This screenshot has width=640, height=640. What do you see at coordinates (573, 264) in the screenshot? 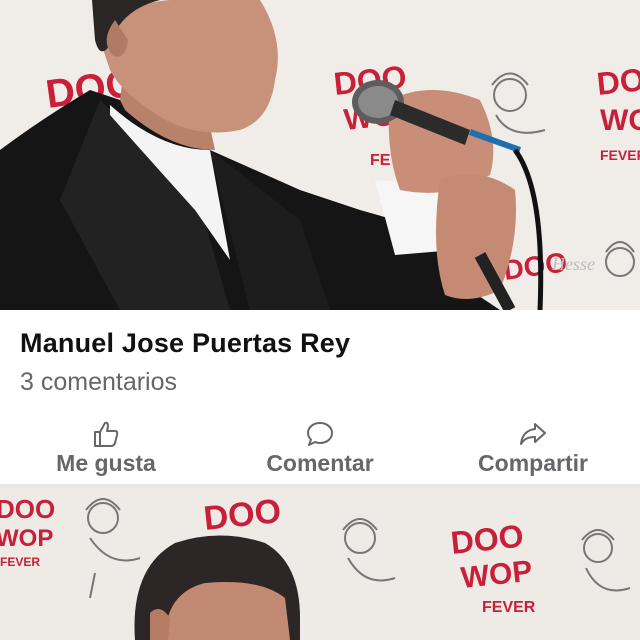
I see `photo-watermark: Hesse` at bounding box center [573, 264].